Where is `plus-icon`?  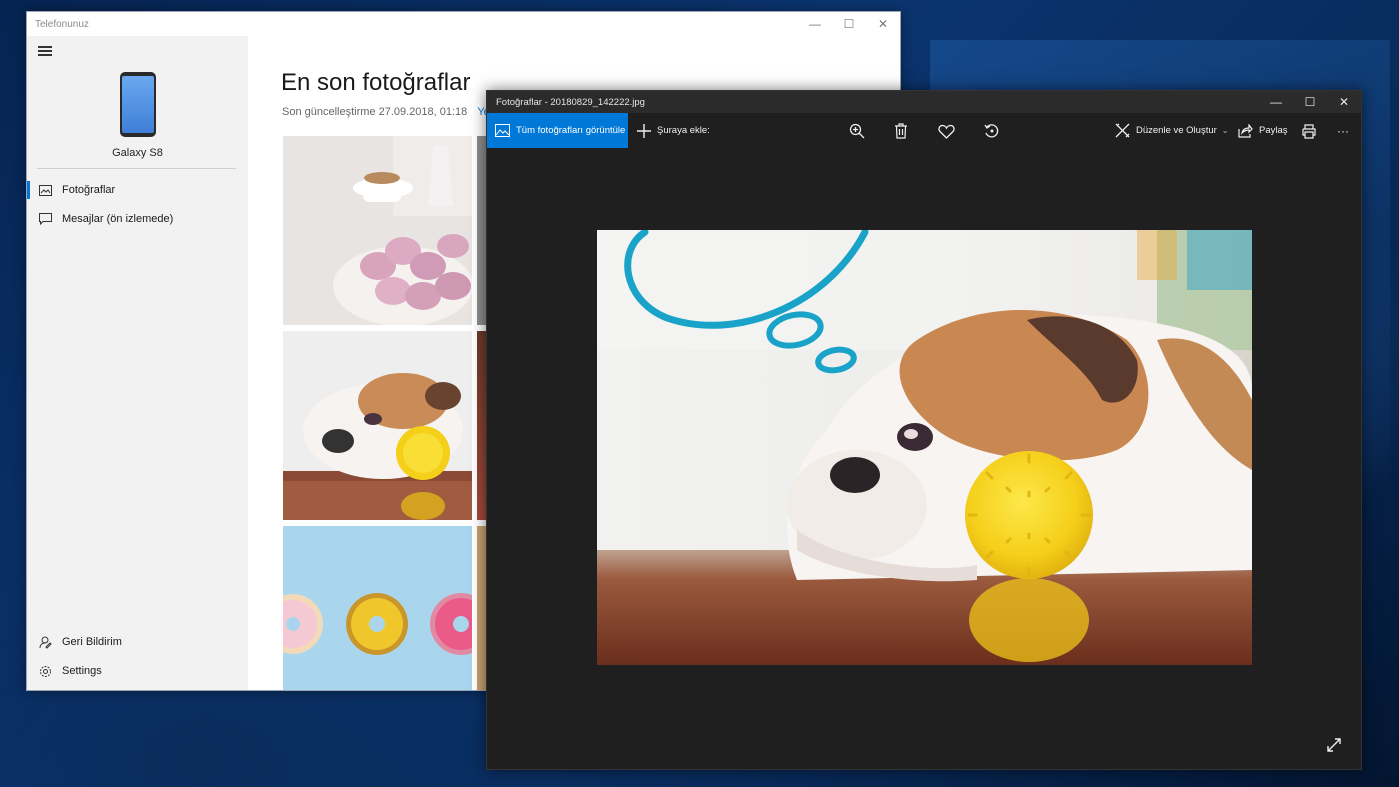
plus-icon is located at coordinates (644, 130).